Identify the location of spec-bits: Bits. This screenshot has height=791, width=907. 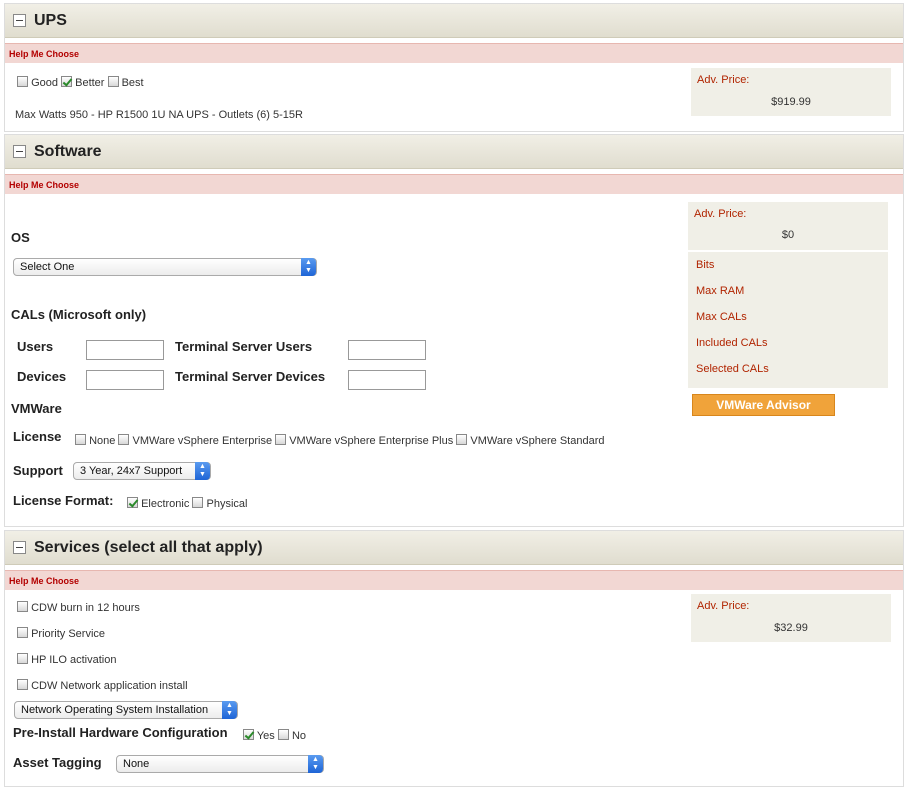
(705, 265).